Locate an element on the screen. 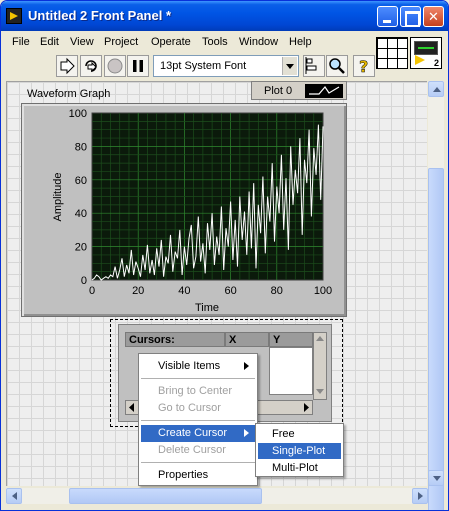 The width and height of the screenshot is (449, 511). menu-item-delete-cursor: Delete Cursor is located at coordinates (198, 450).